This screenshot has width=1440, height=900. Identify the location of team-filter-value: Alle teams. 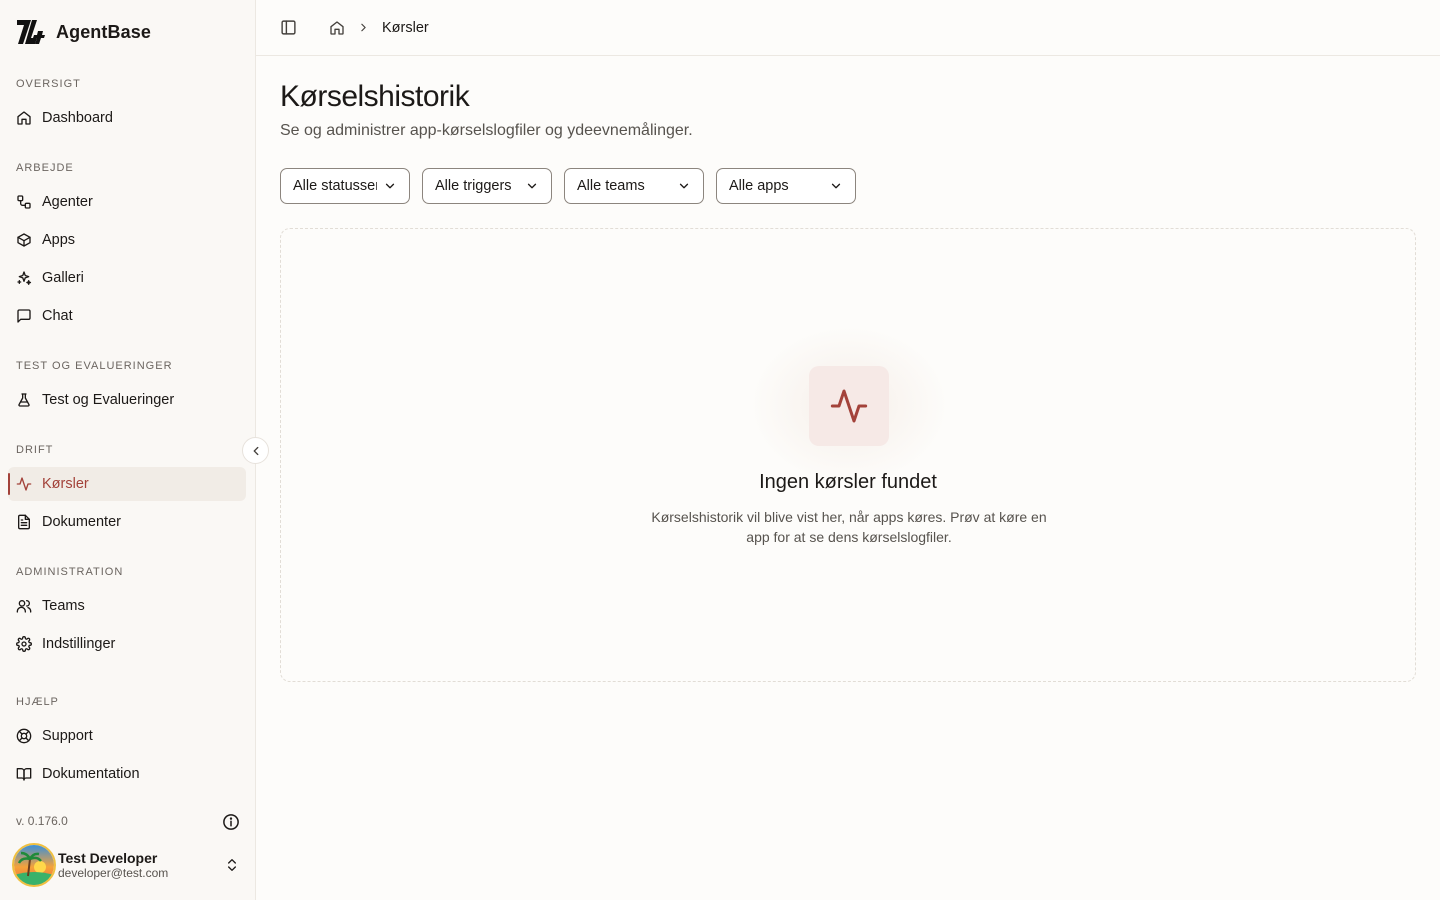
(611, 186).